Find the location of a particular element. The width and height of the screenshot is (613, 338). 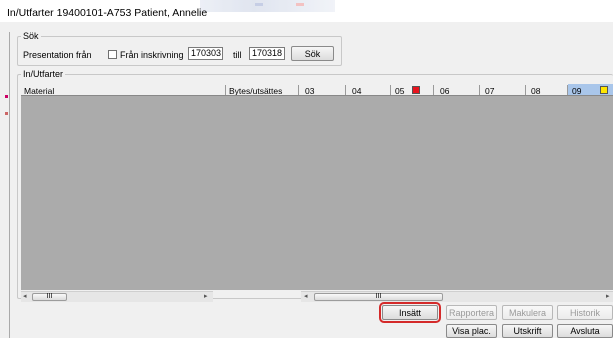

close-button: Avsluta is located at coordinates (585, 331).